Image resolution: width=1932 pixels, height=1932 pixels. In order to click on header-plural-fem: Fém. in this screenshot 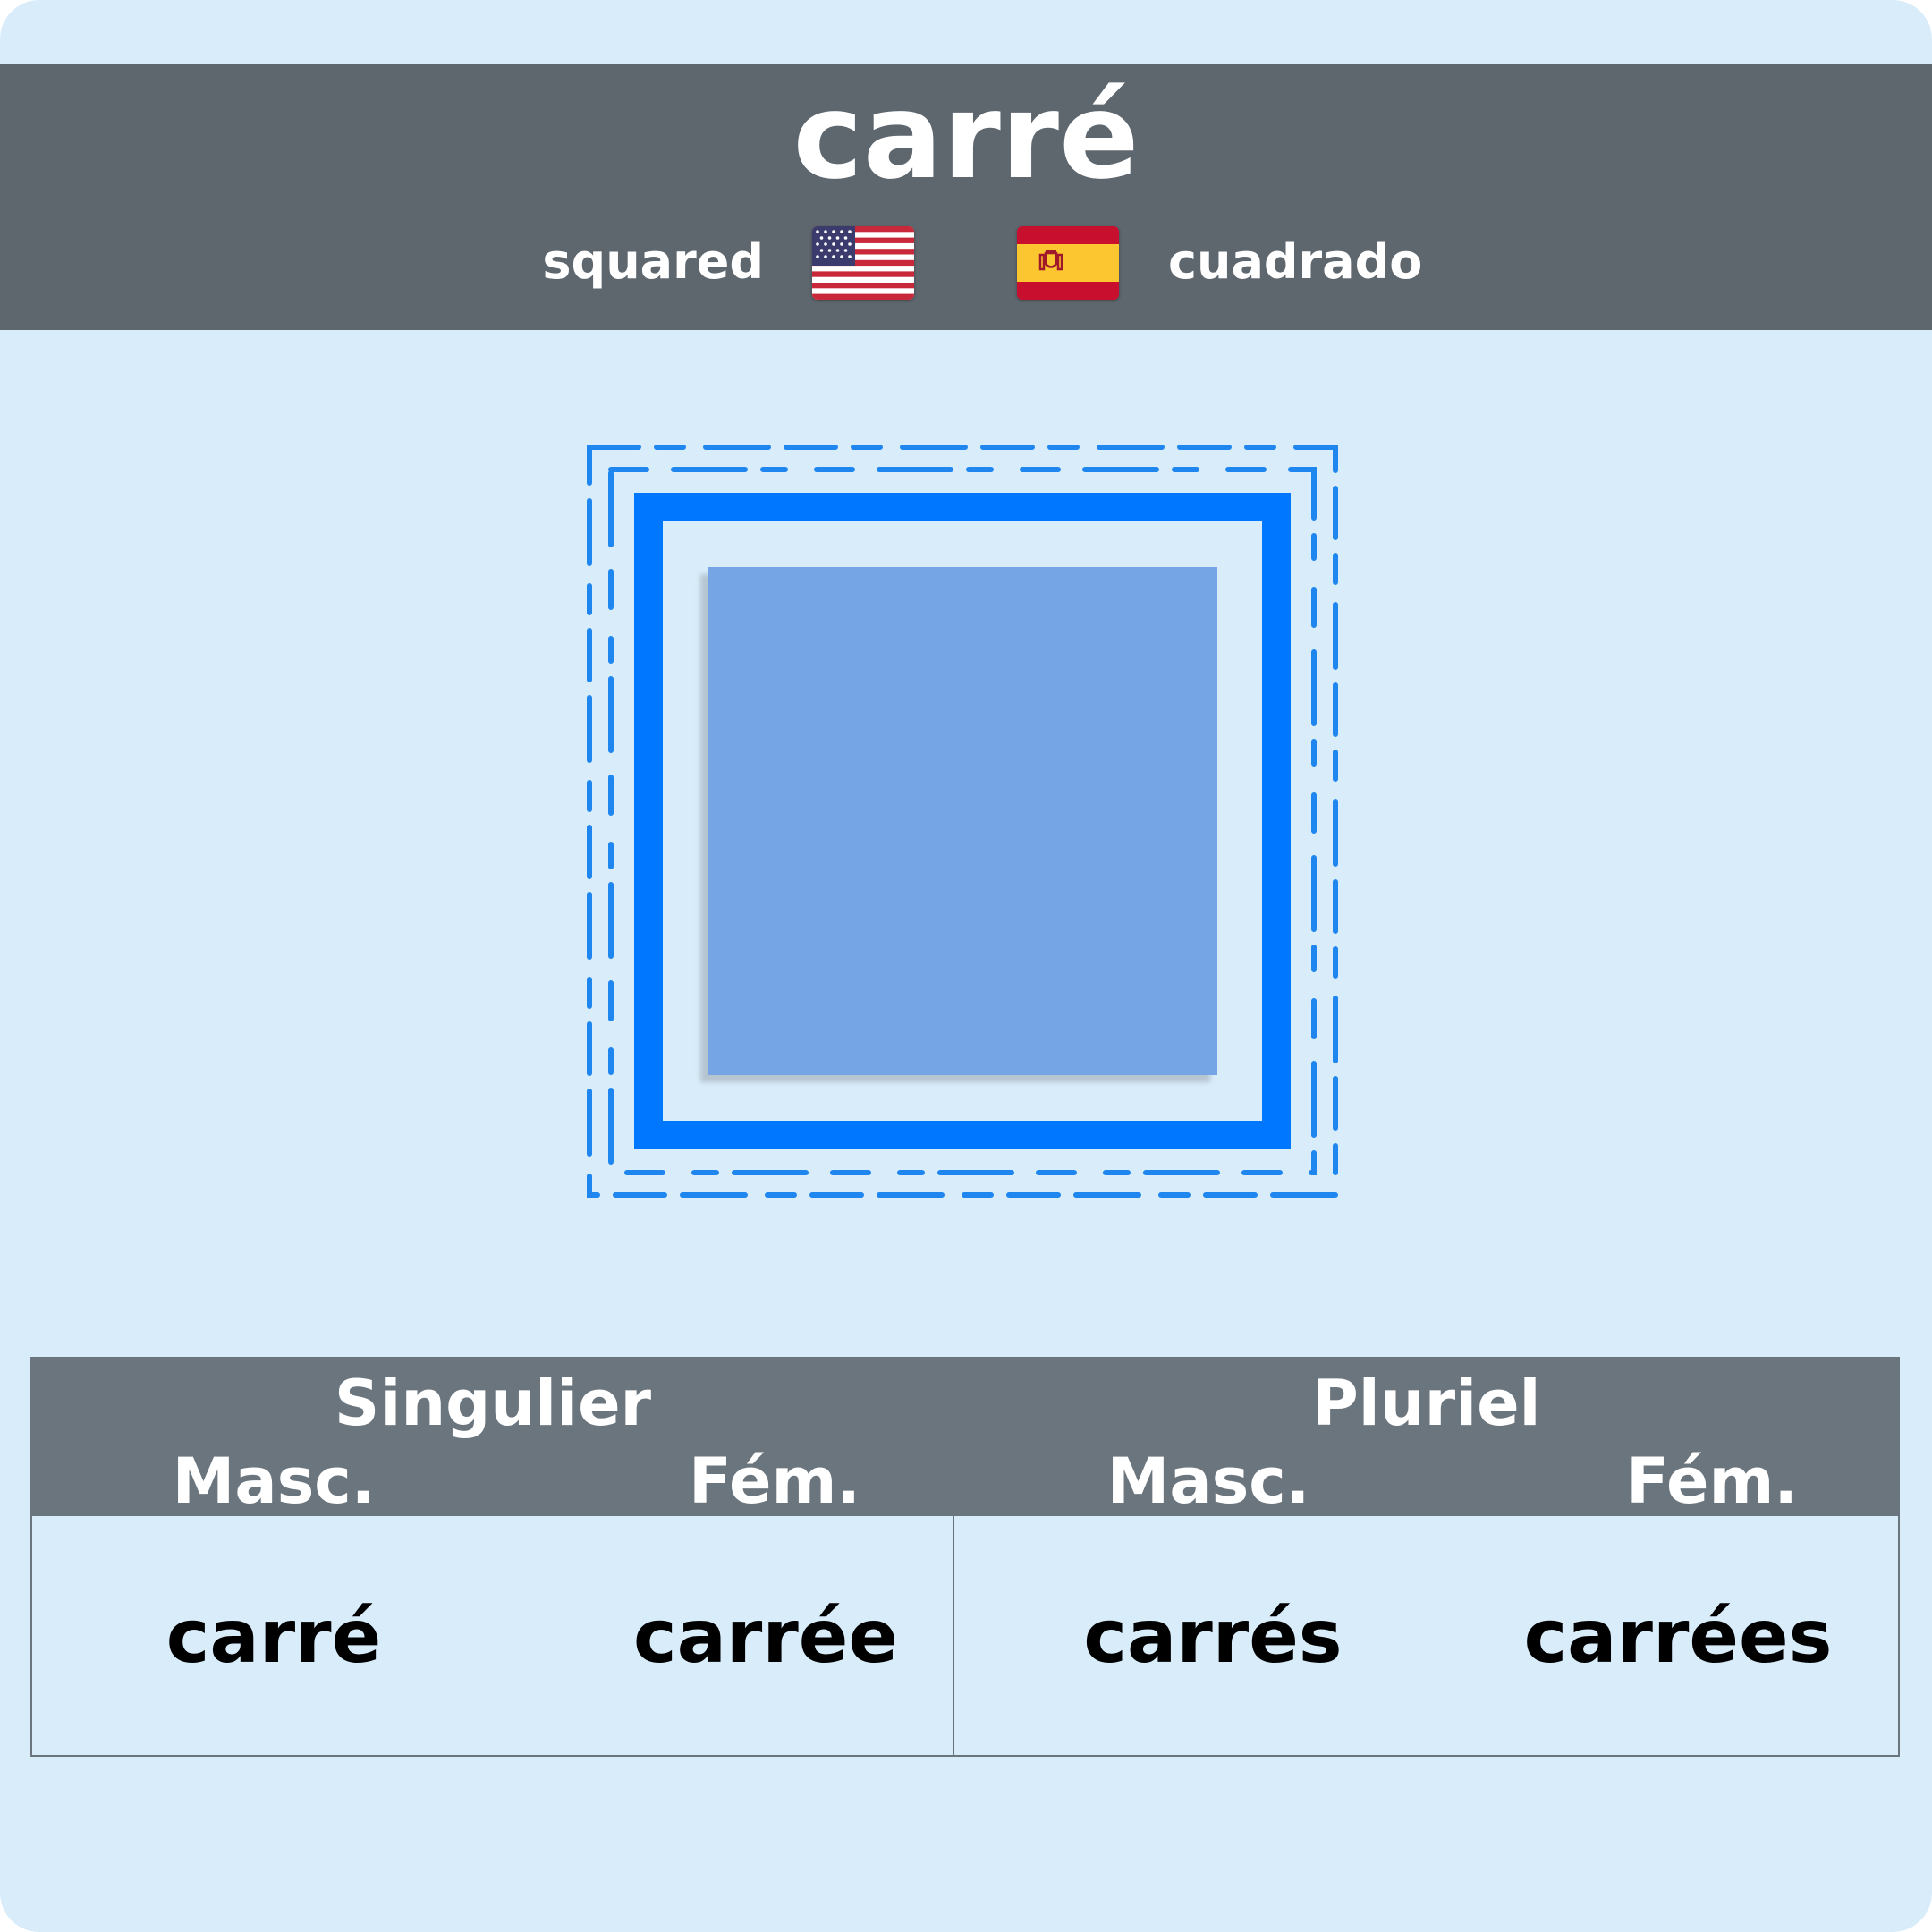, I will do `click(1712, 1481)`.